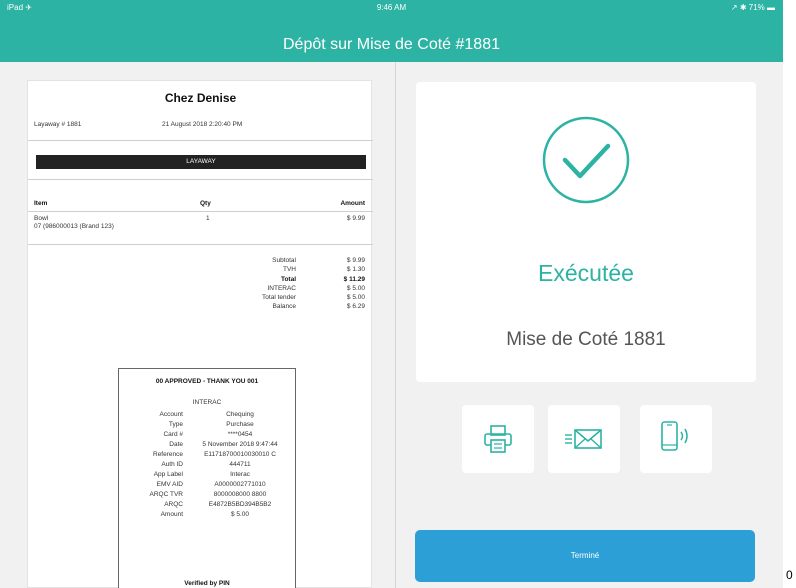 The image size is (796, 588). What do you see at coordinates (169, 484) in the screenshot?
I see `approval-label: EMV AID` at bounding box center [169, 484].